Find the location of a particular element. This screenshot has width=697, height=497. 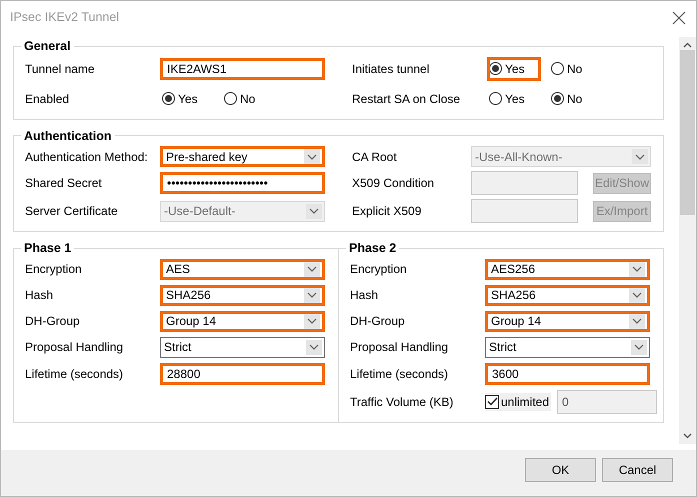

field-label: X509 Condition is located at coordinates (394, 183).